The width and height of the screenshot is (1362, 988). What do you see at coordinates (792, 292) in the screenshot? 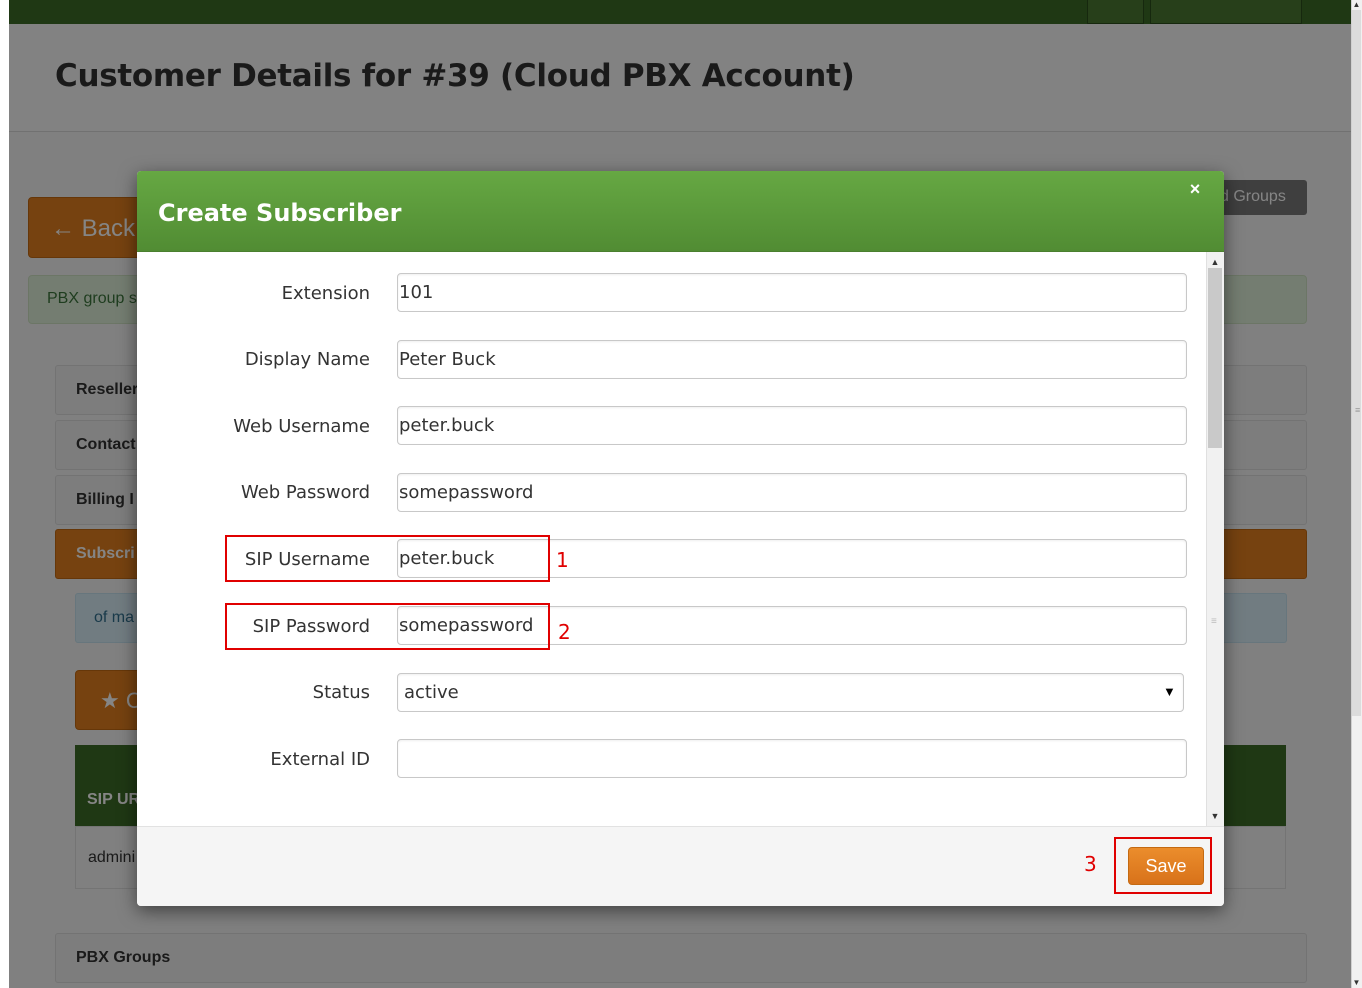
I see `extension-input: 101` at bounding box center [792, 292].